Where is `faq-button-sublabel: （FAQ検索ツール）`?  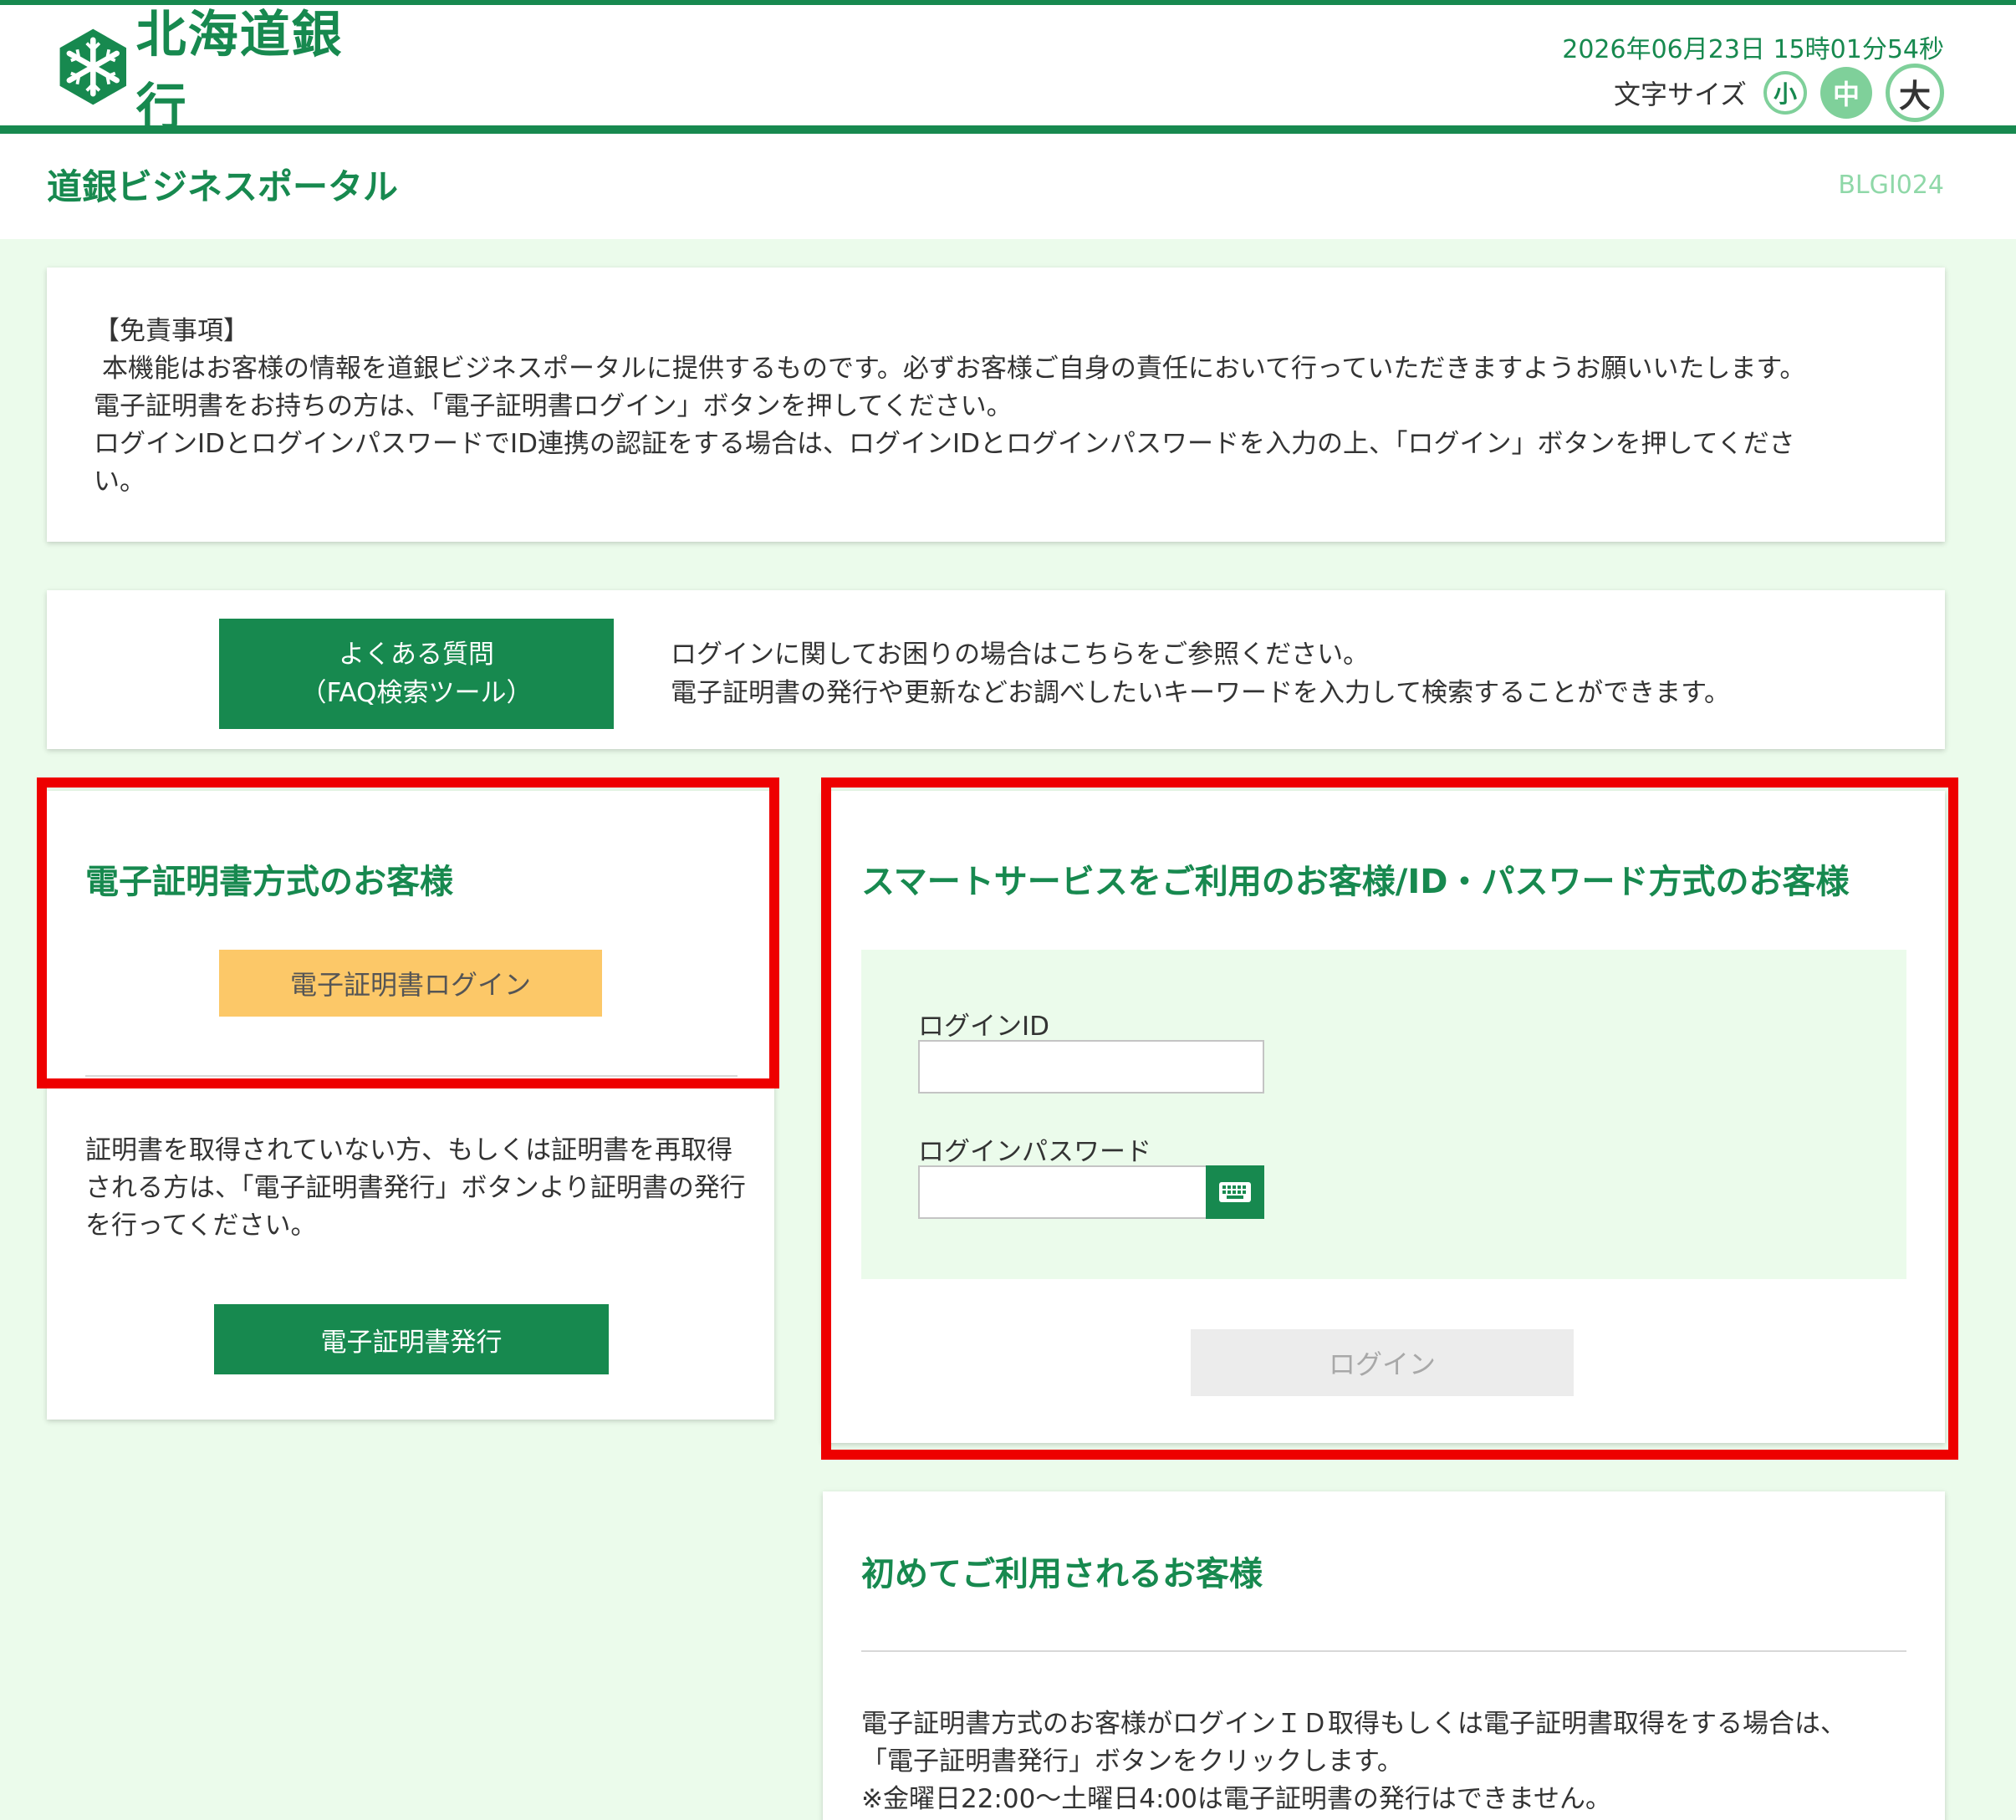
faq-button-sublabel: （FAQ検索ツール） is located at coordinates (416, 693).